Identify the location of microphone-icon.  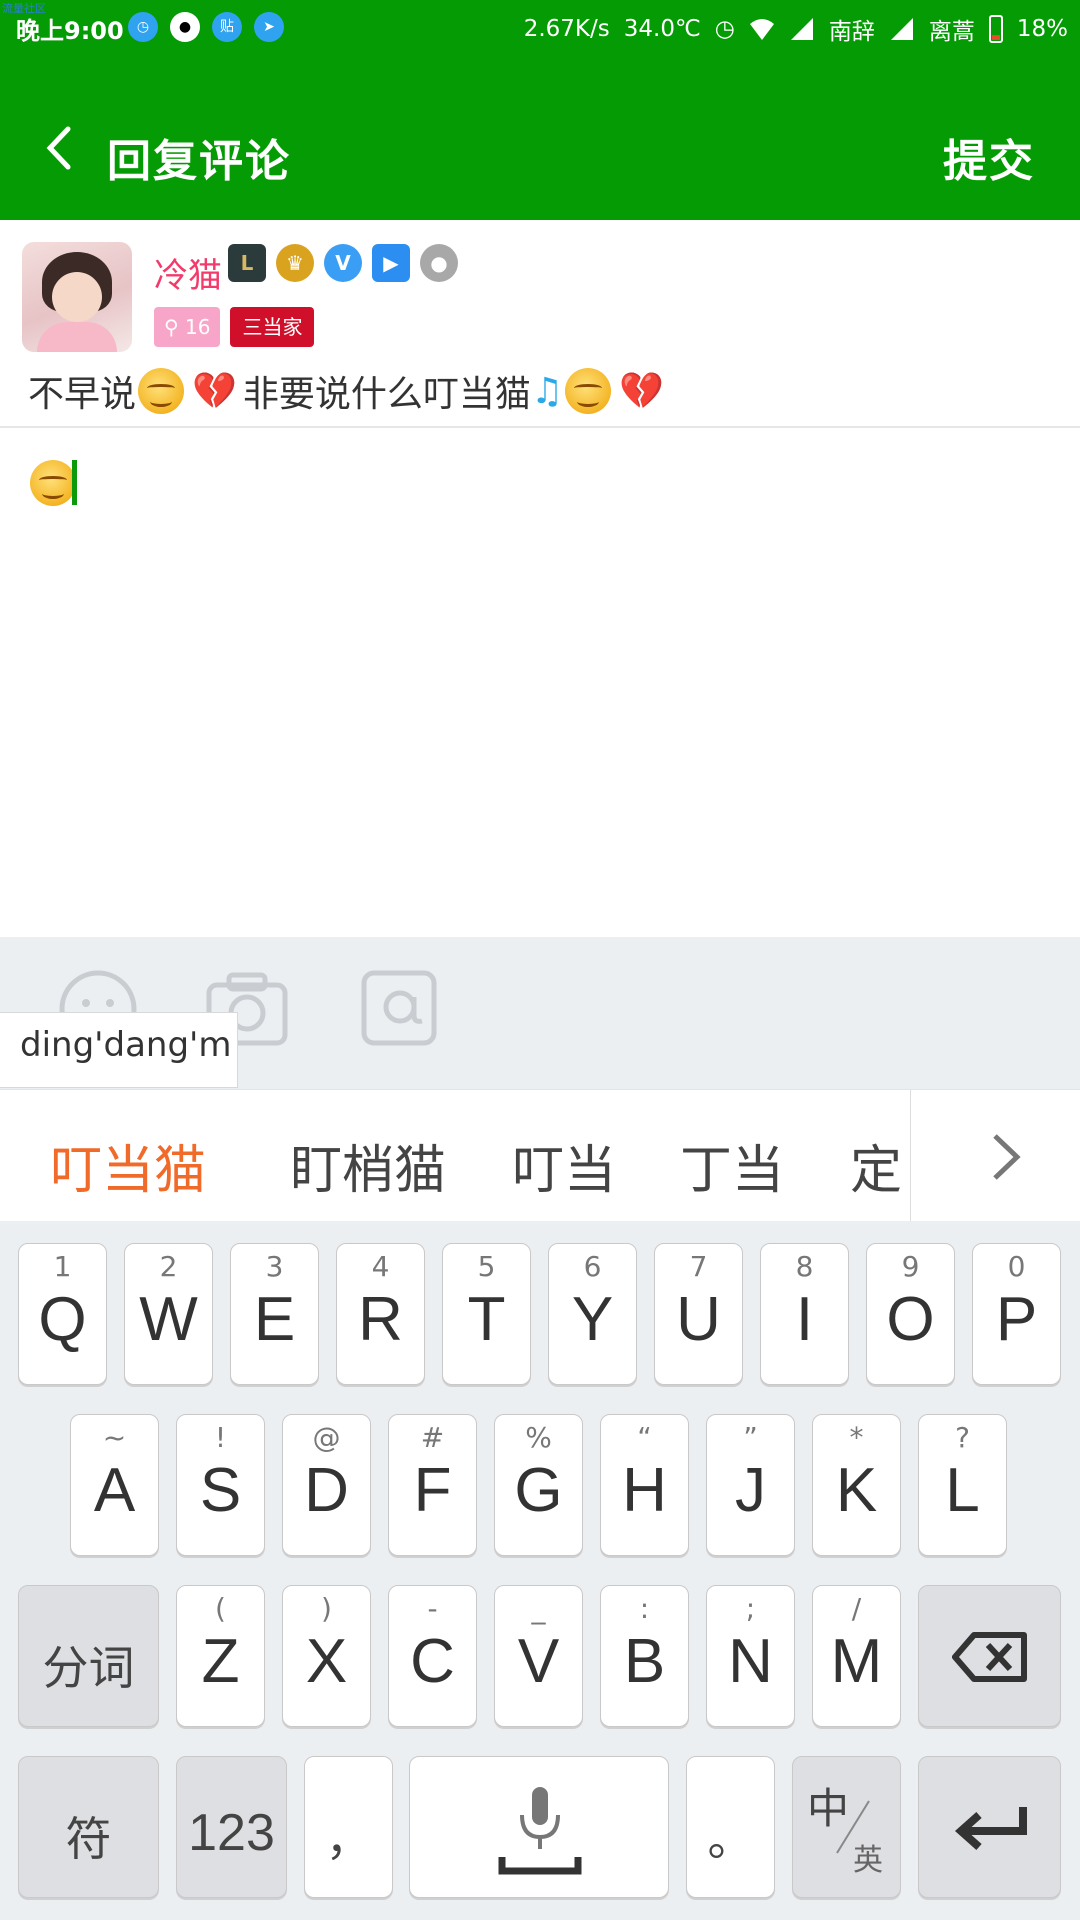
(540, 1831).